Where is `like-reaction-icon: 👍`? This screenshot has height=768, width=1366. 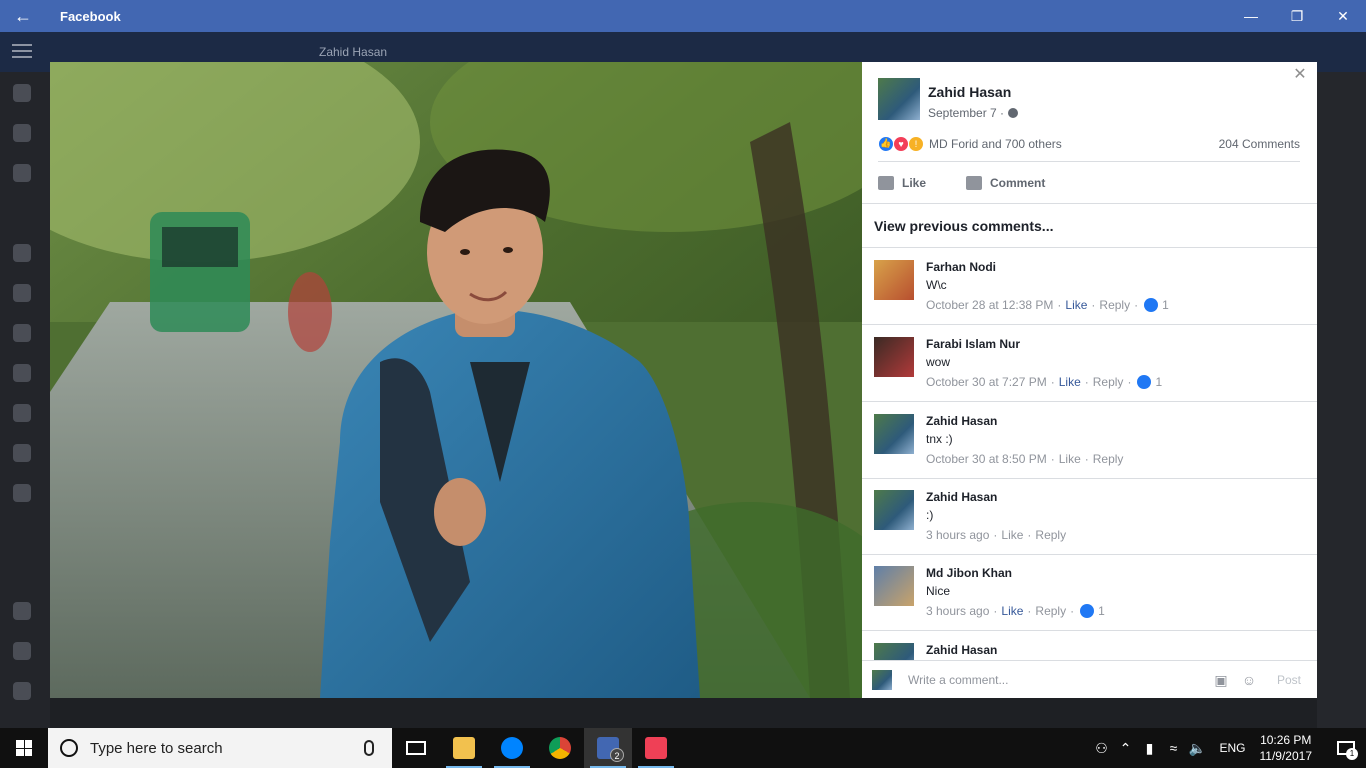
like-reaction-icon: 👍 is located at coordinates (886, 143).